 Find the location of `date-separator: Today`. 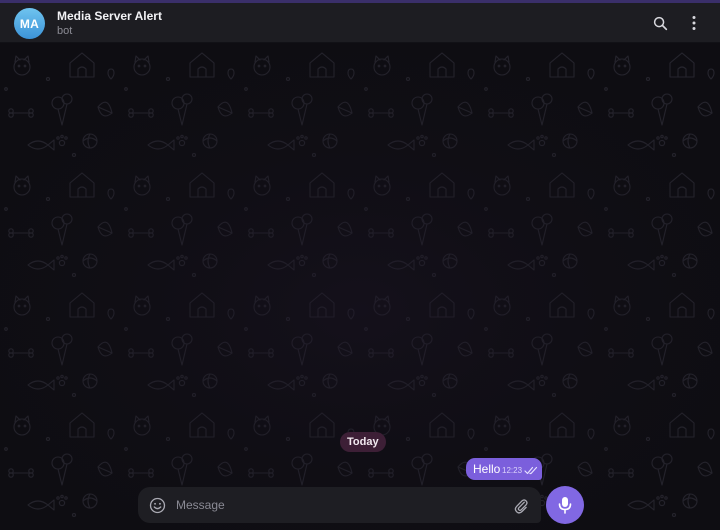

date-separator: Today is located at coordinates (363, 442).